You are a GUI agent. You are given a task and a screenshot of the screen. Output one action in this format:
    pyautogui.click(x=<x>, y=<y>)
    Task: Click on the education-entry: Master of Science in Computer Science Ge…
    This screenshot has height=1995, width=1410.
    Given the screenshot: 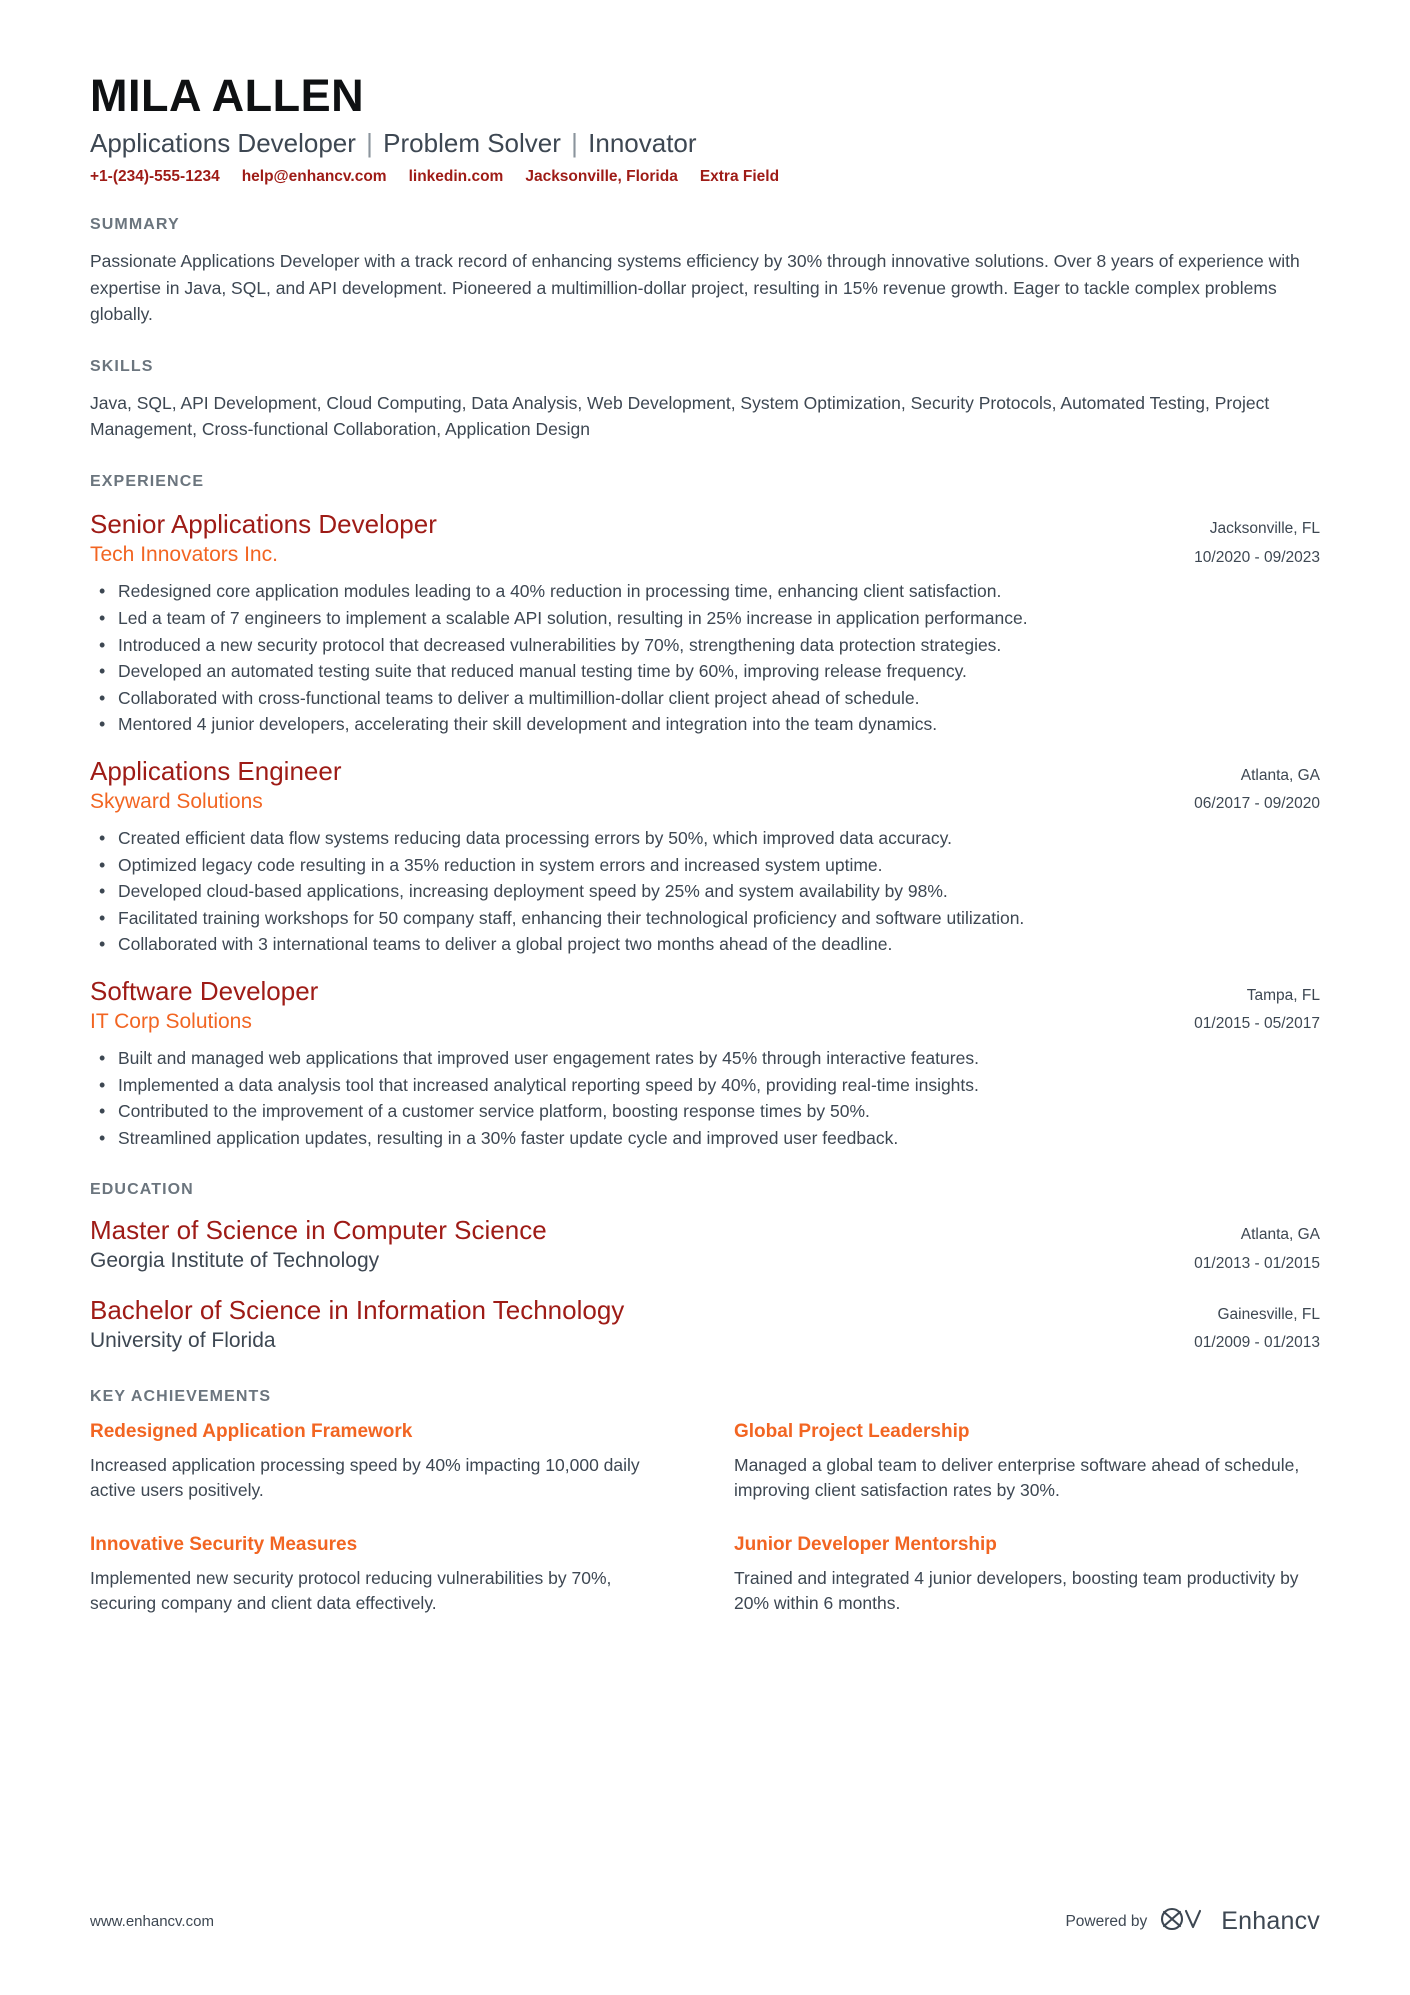 What is the action you would take?
    pyautogui.click(x=705, y=1246)
    